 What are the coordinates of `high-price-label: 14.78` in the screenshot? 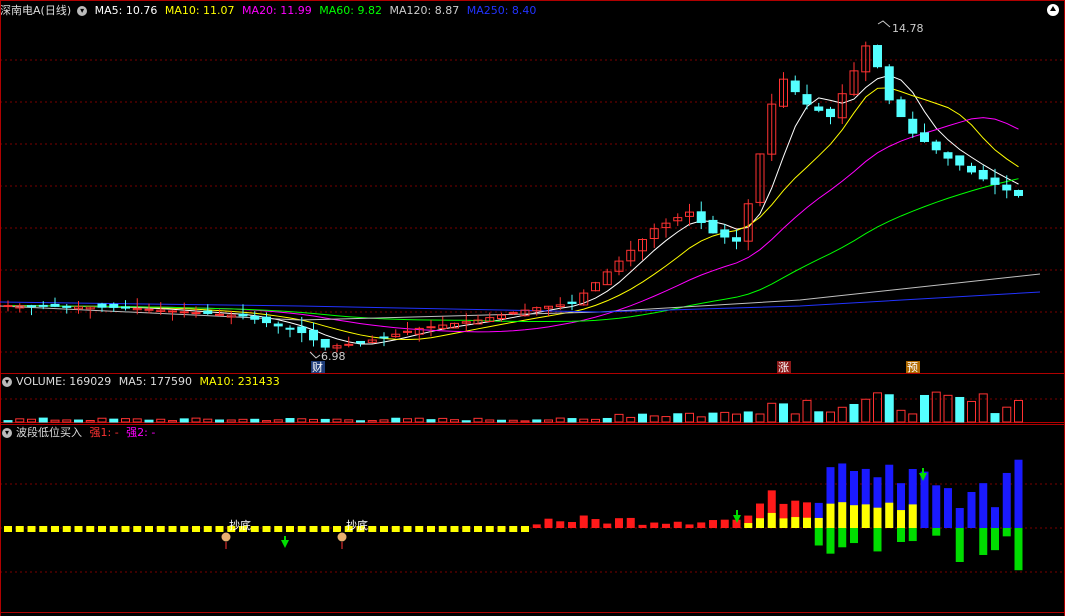 It's located at (908, 28).